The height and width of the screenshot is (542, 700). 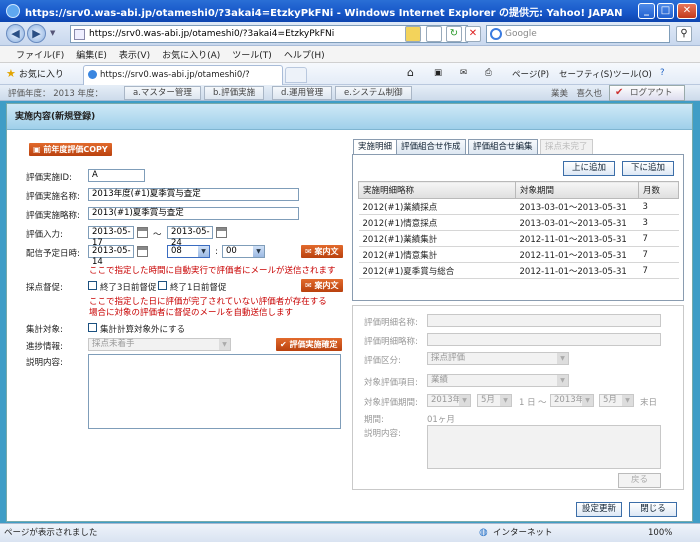 I want to click on short-input: 2013(#1)夏季賞与査定, so click(x=193, y=213).